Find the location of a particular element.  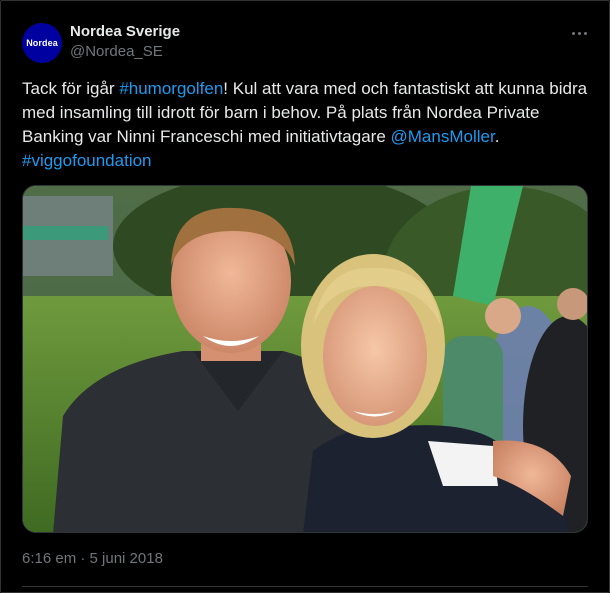

more-options-icon is located at coordinates (579, 33).